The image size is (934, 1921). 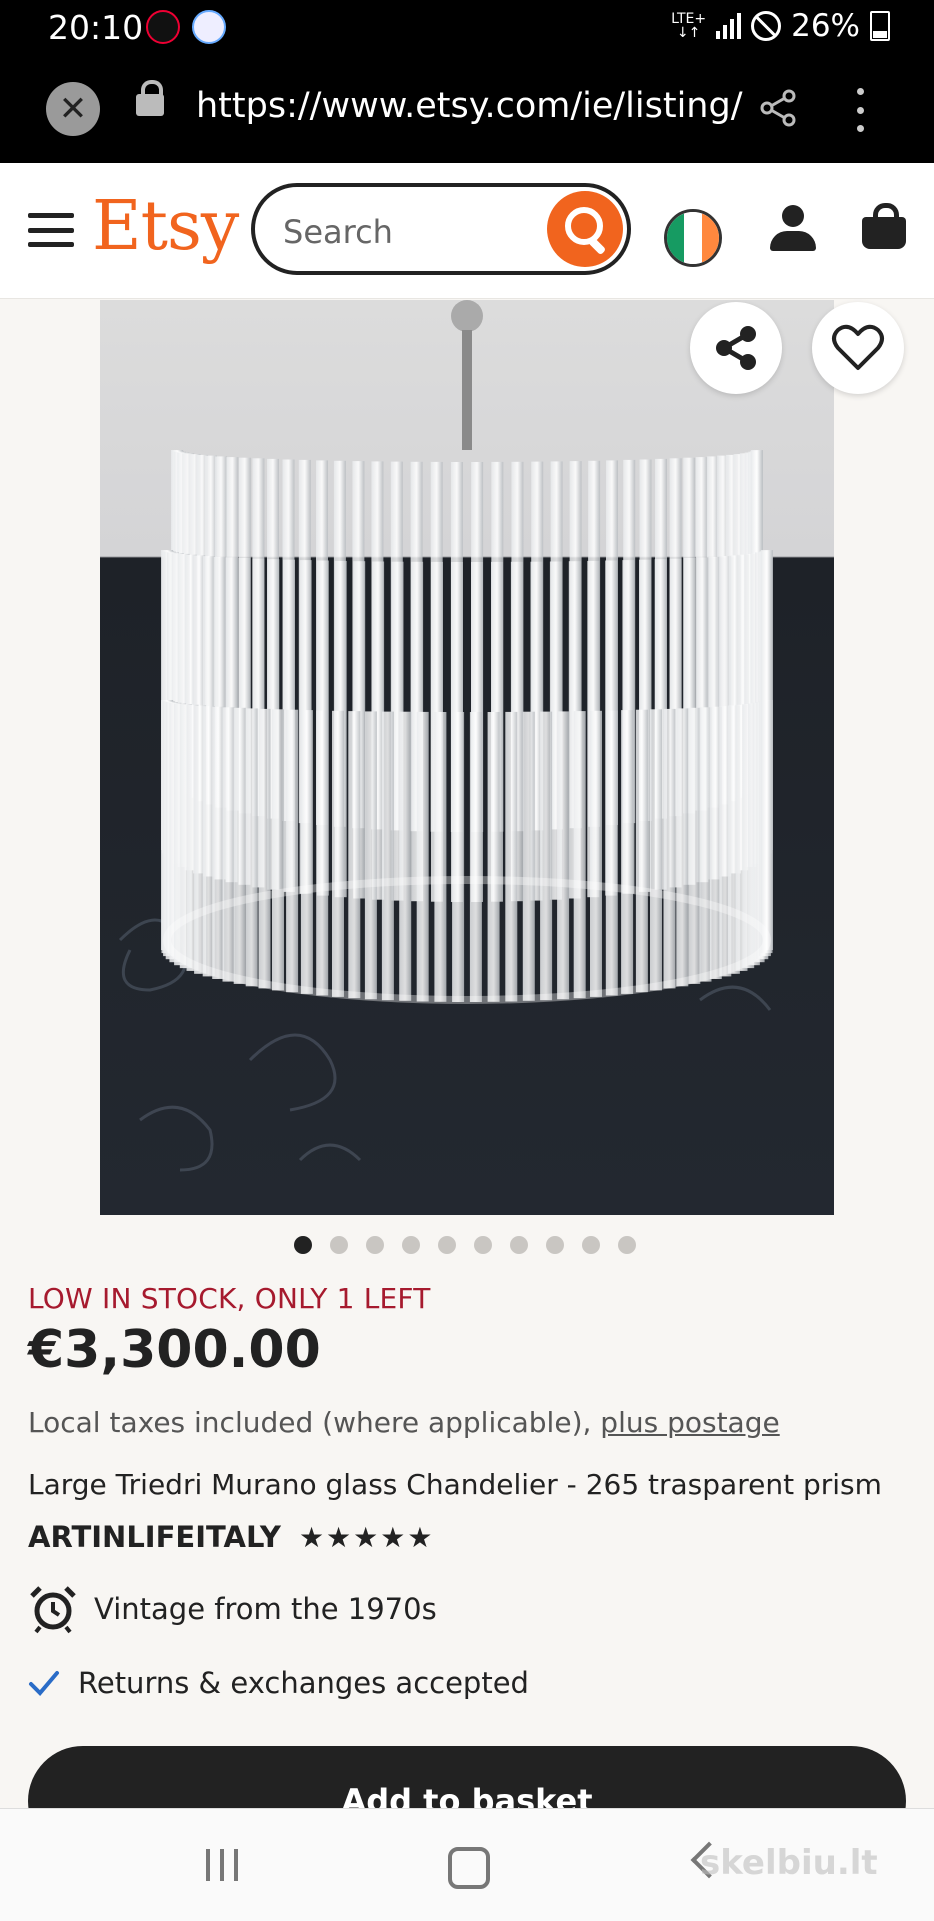 I want to click on status-right: LTE+ ↓↑ 26%, so click(x=780, y=26).